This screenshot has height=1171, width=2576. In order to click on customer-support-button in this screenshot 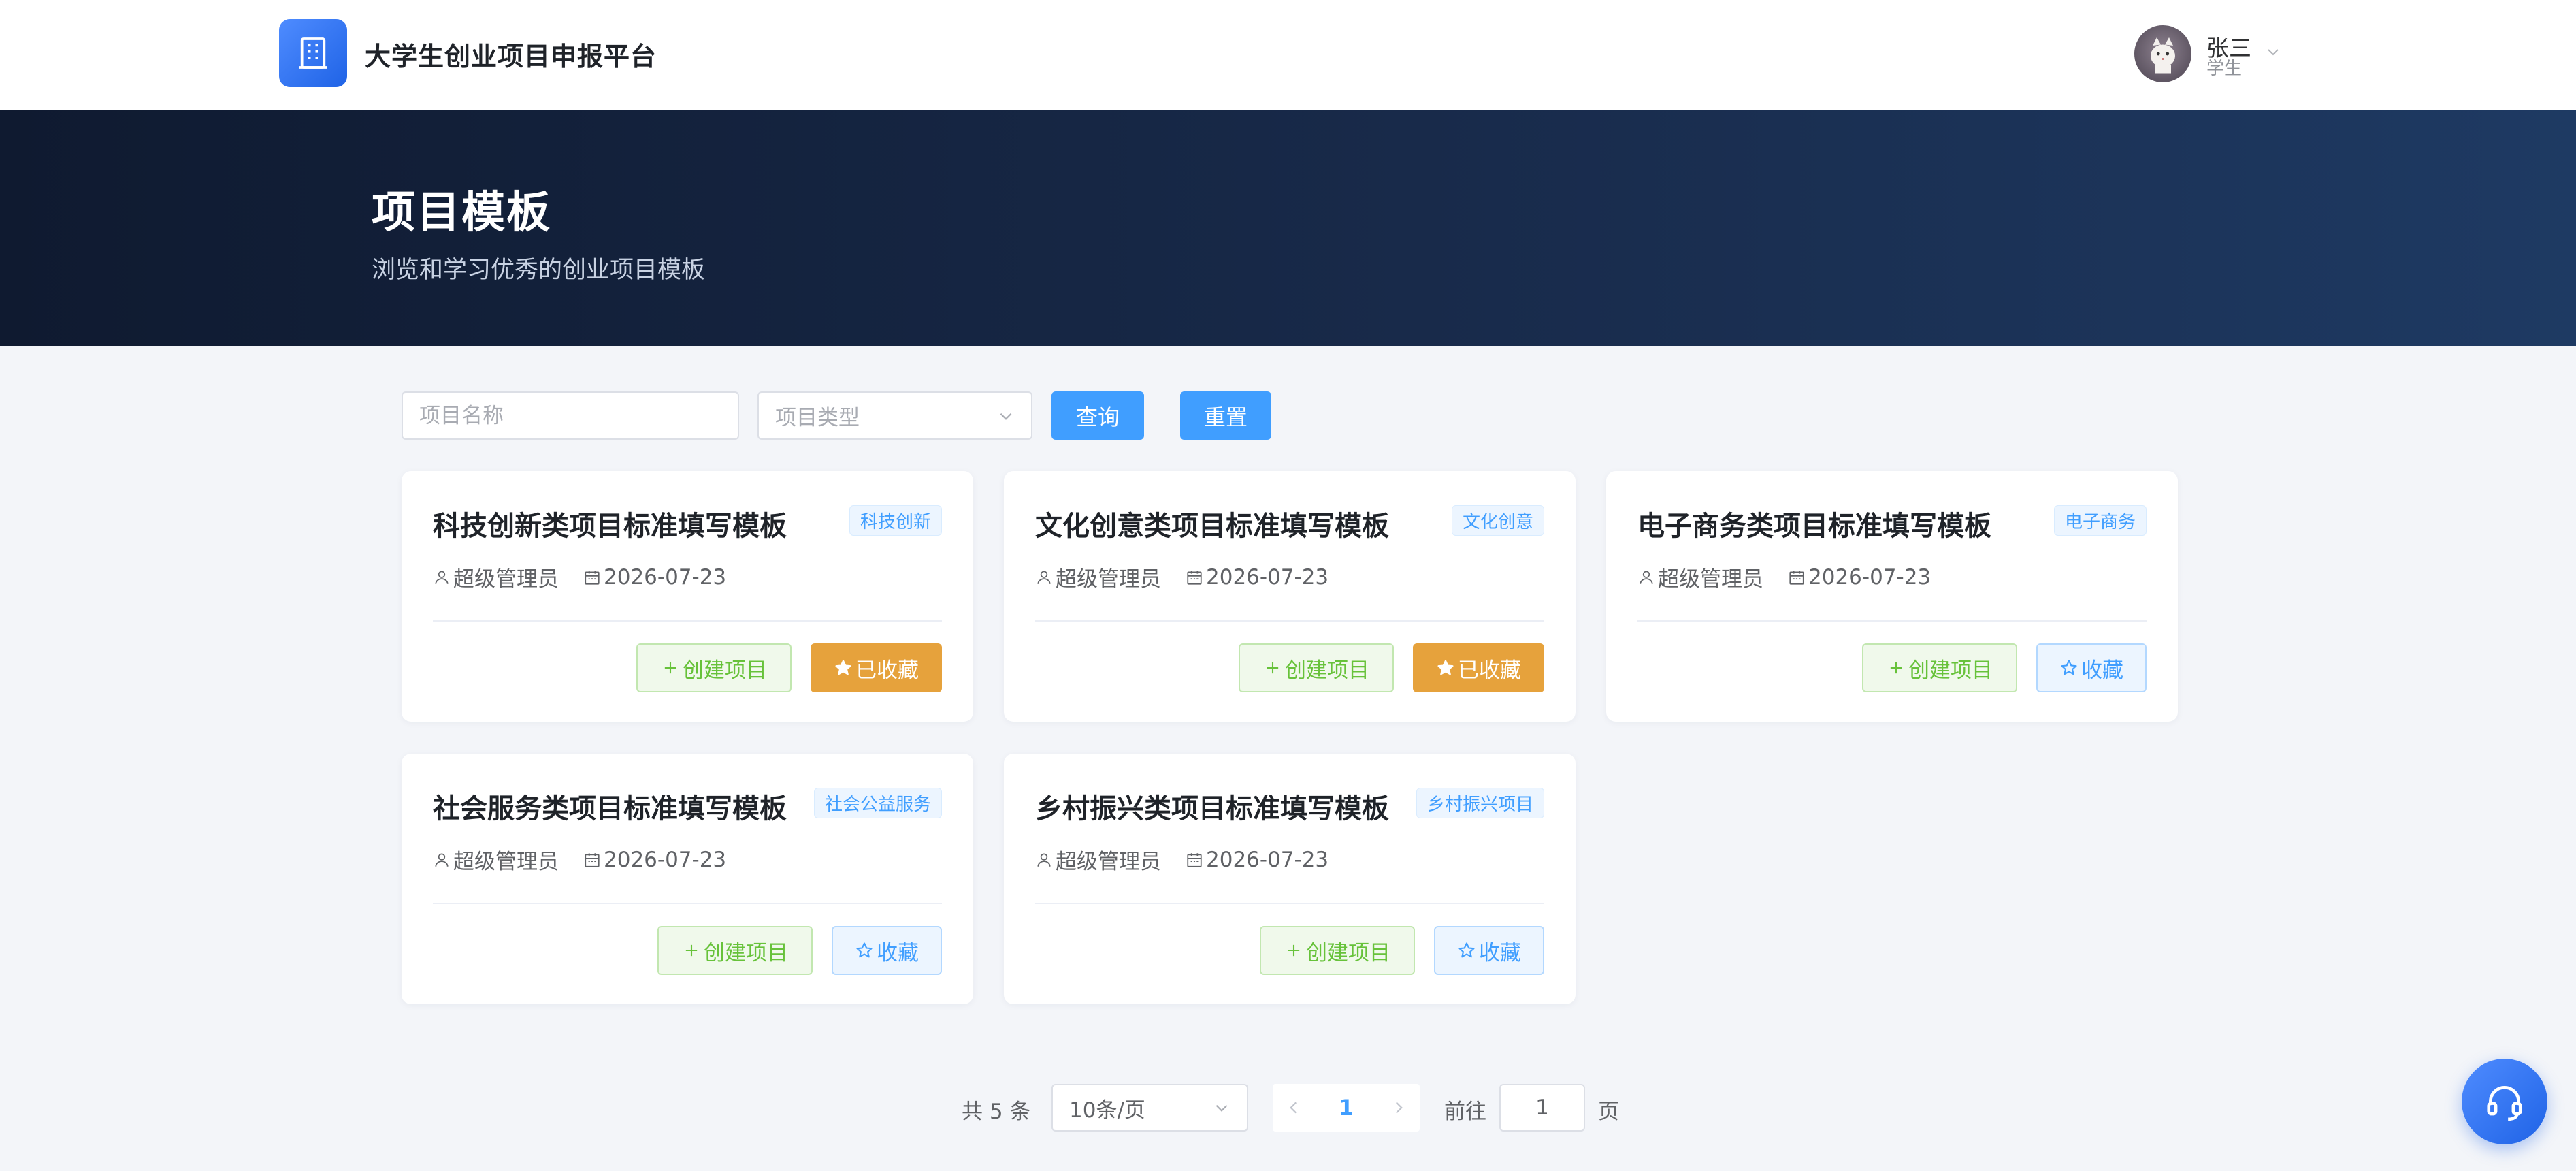, I will do `click(2504, 1102)`.